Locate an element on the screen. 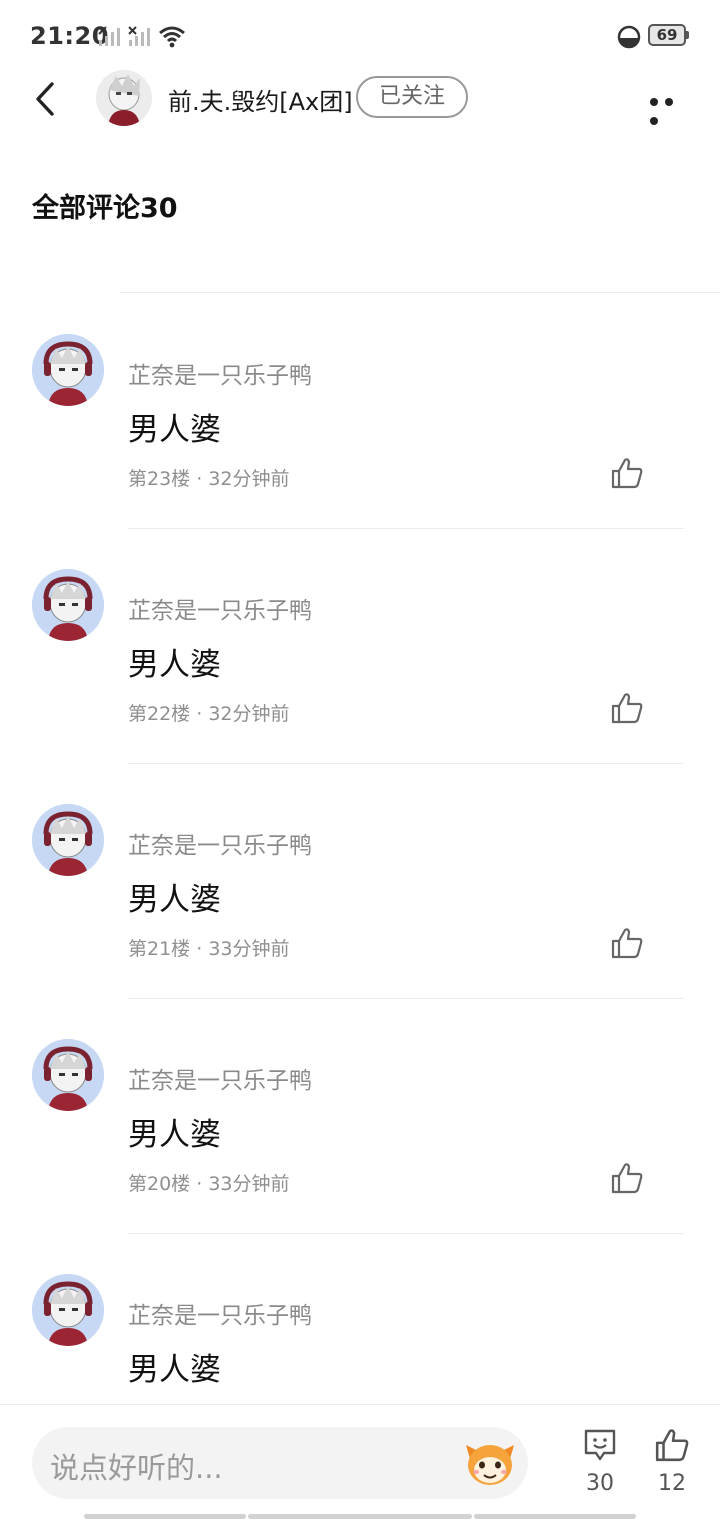 Image resolution: width=720 pixels, height=1521 pixels. battery-tip is located at coordinates (687, 35).